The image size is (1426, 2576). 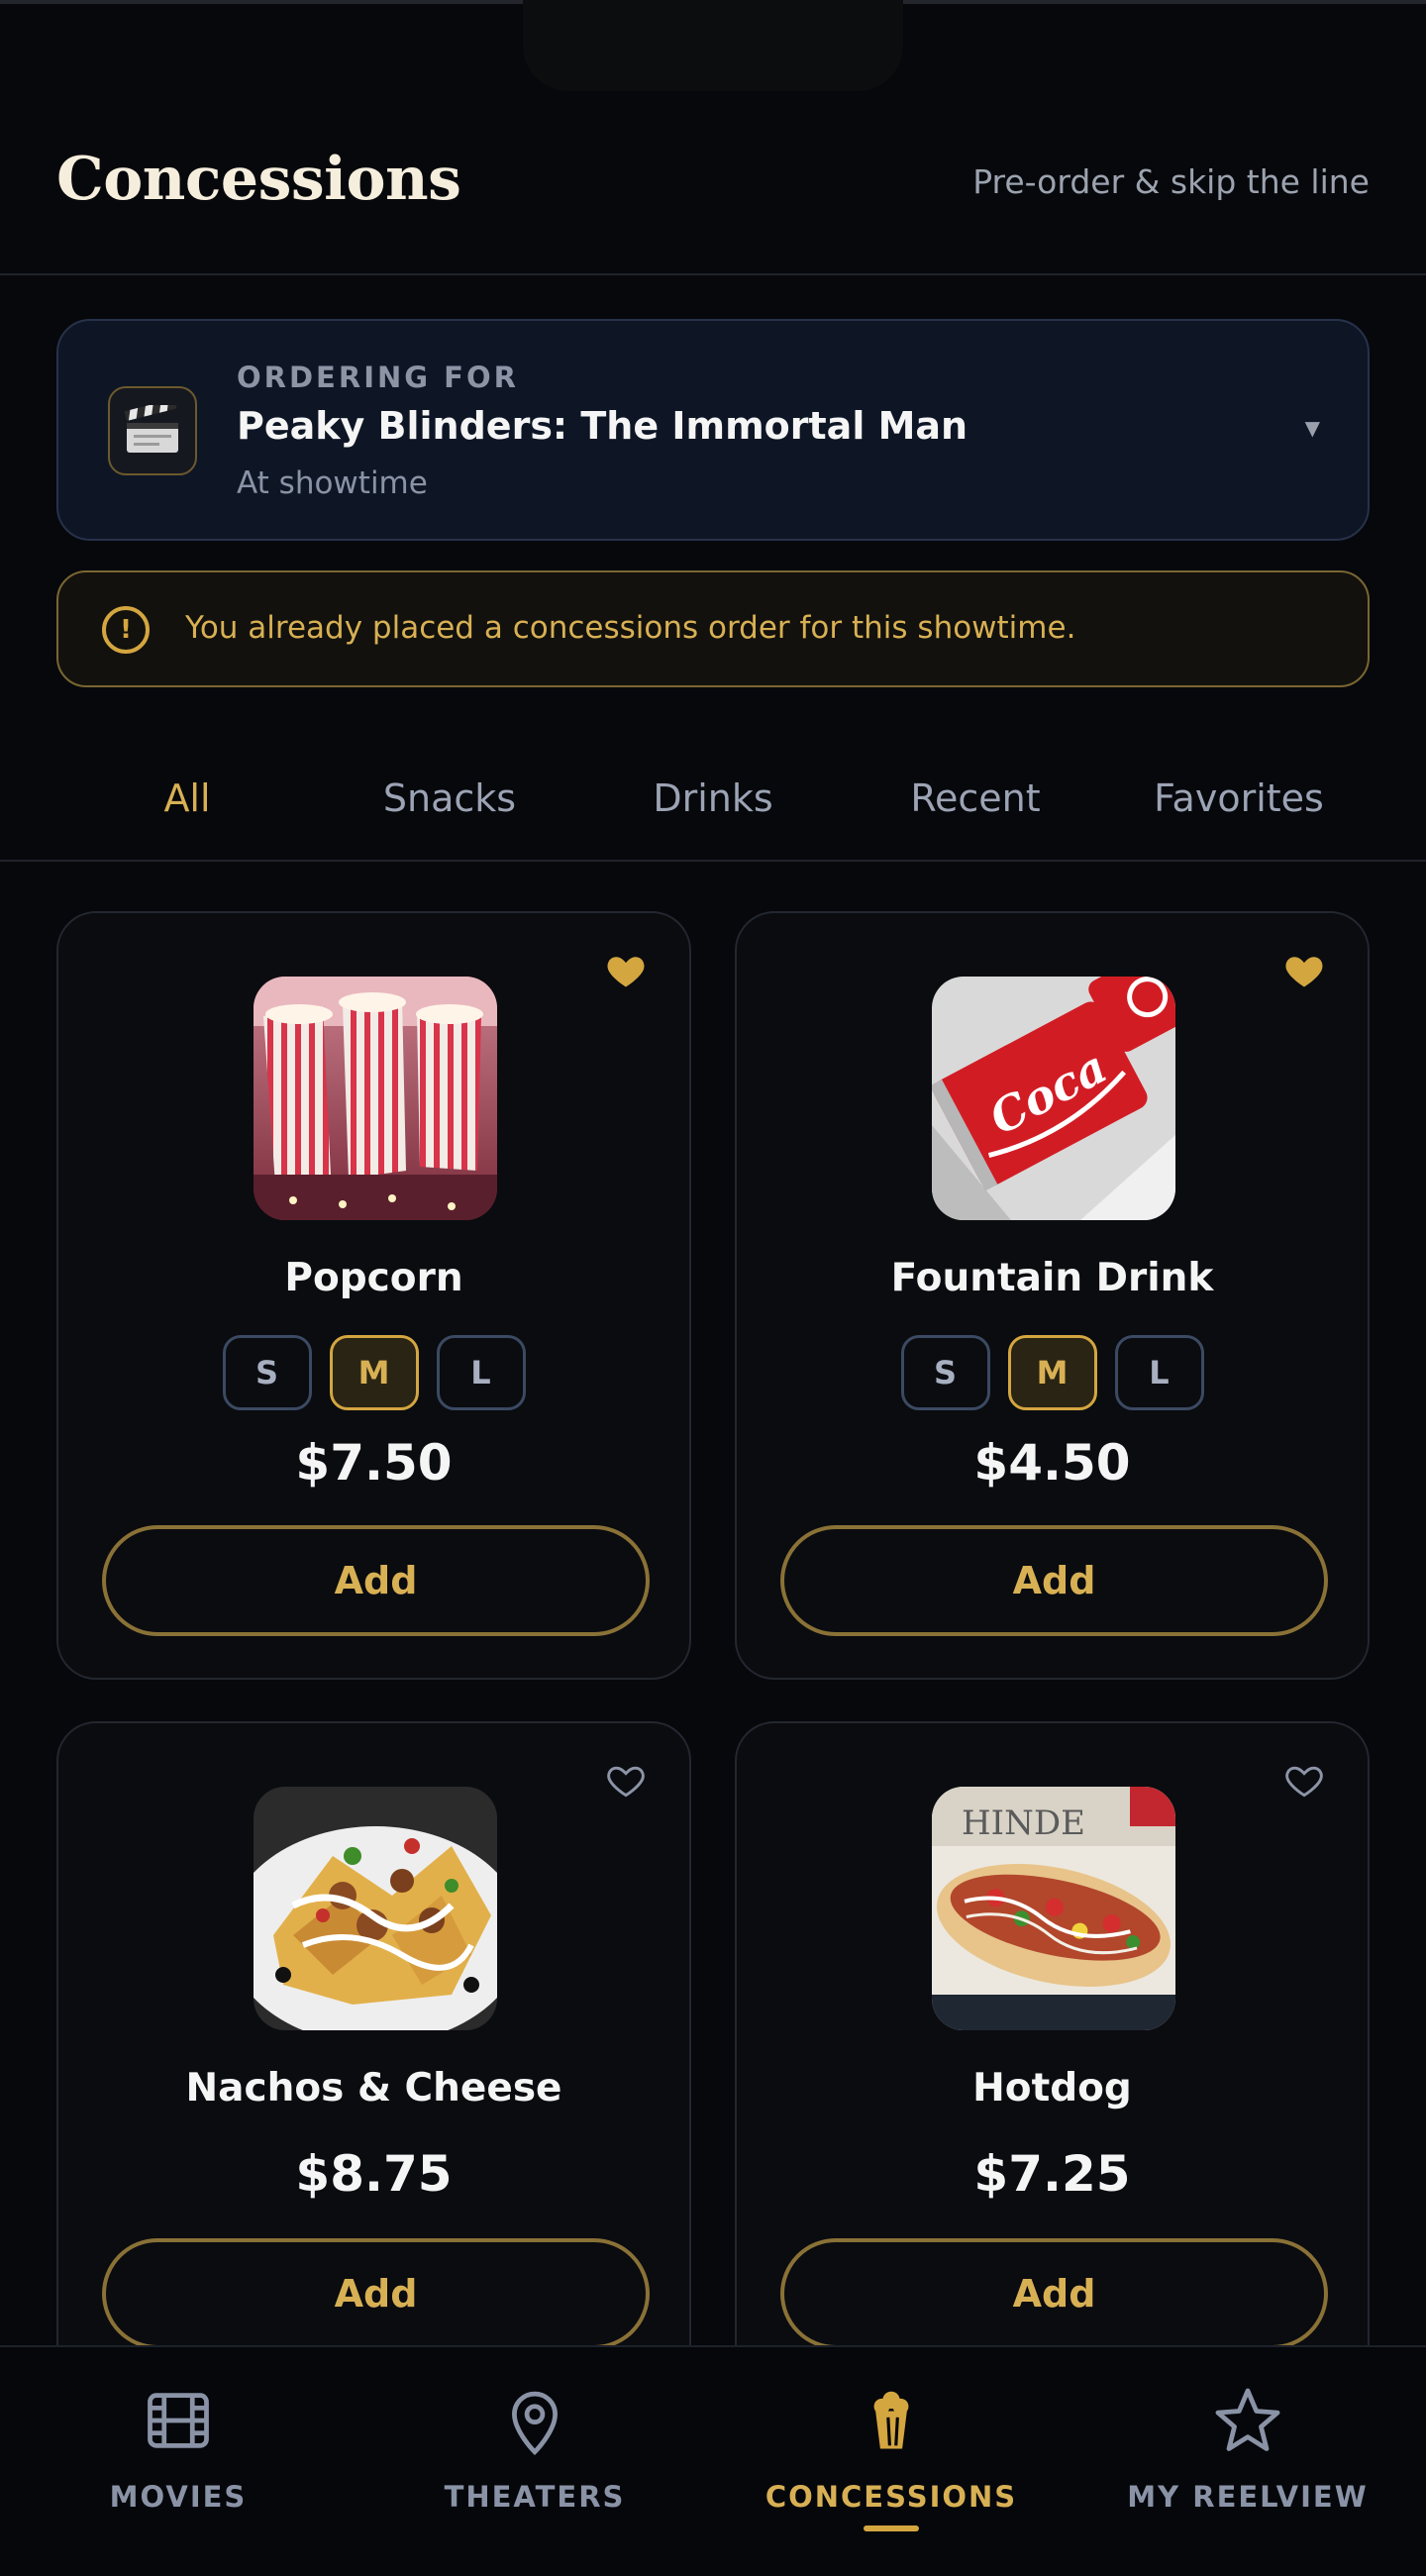 What do you see at coordinates (1239, 798) in the screenshot?
I see `tab-favorites: Favorites` at bounding box center [1239, 798].